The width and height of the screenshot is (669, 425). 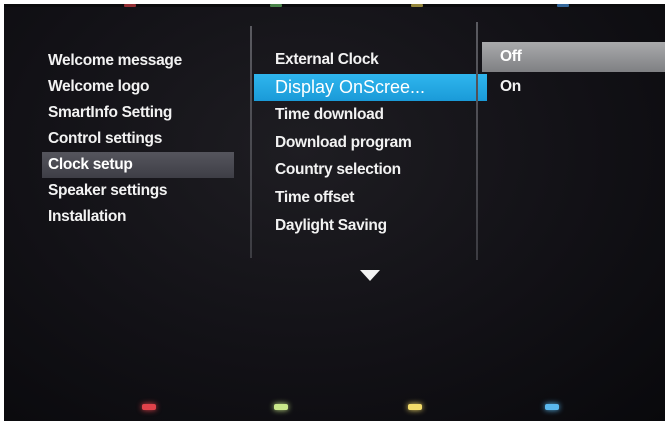 What do you see at coordinates (370, 275) in the screenshot?
I see `down-arrow-icon` at bounding box center [370, 275].